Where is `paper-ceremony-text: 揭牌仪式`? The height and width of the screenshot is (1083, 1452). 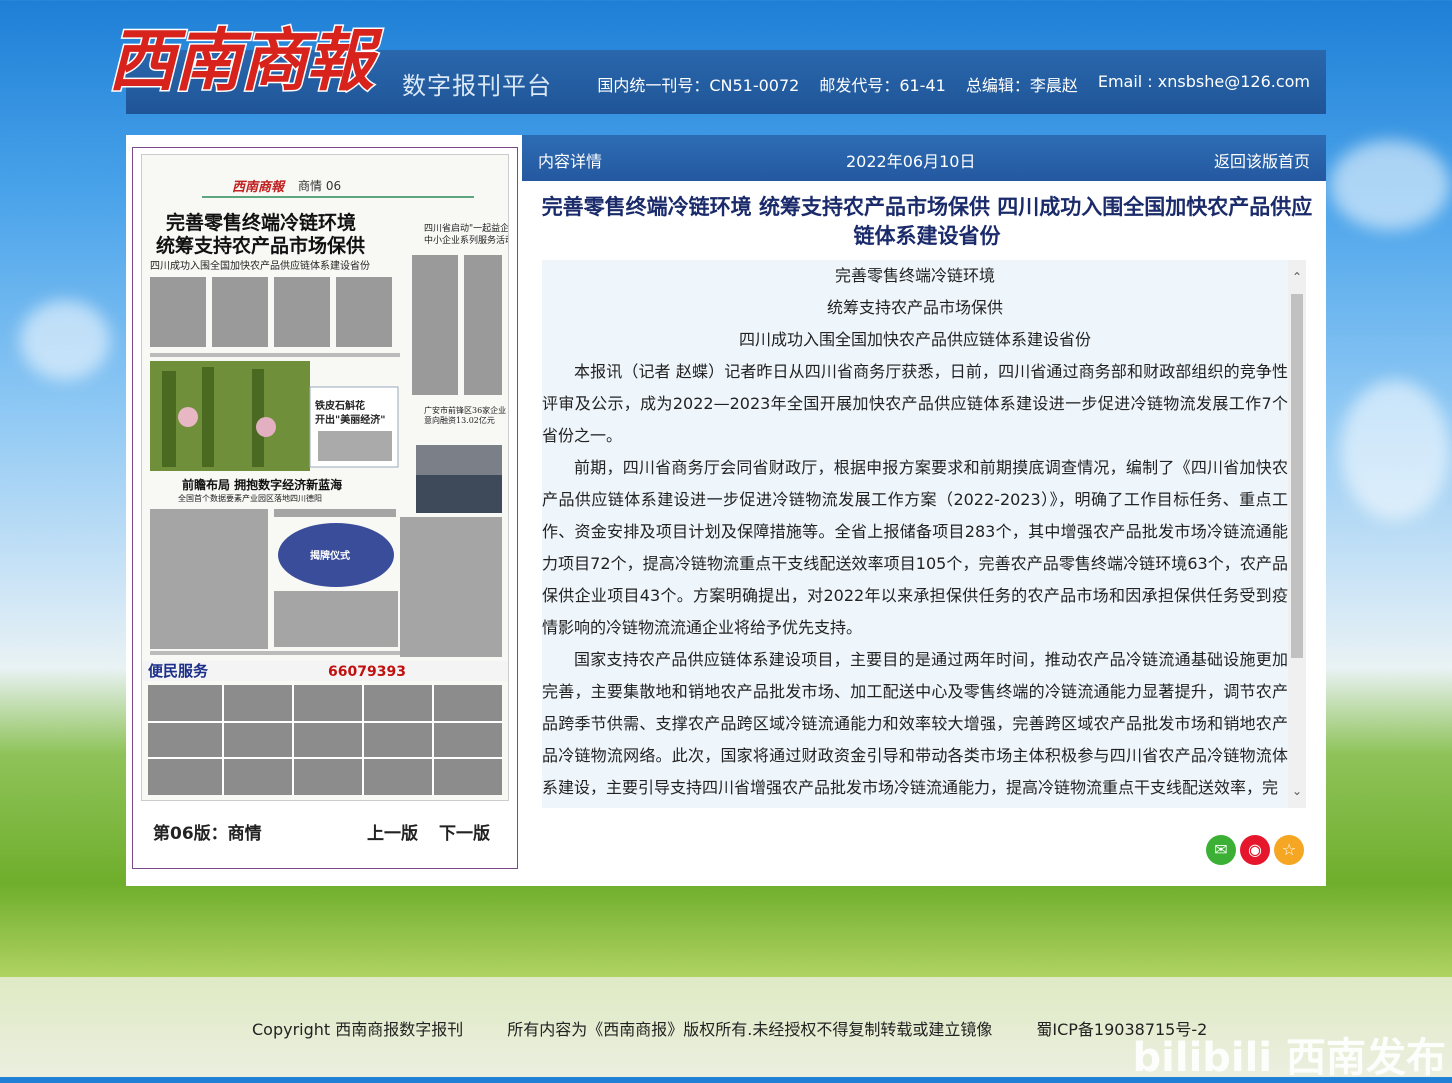 paper-ceremony-text: 揭牌仪式 is located at coordinates (330, 555).